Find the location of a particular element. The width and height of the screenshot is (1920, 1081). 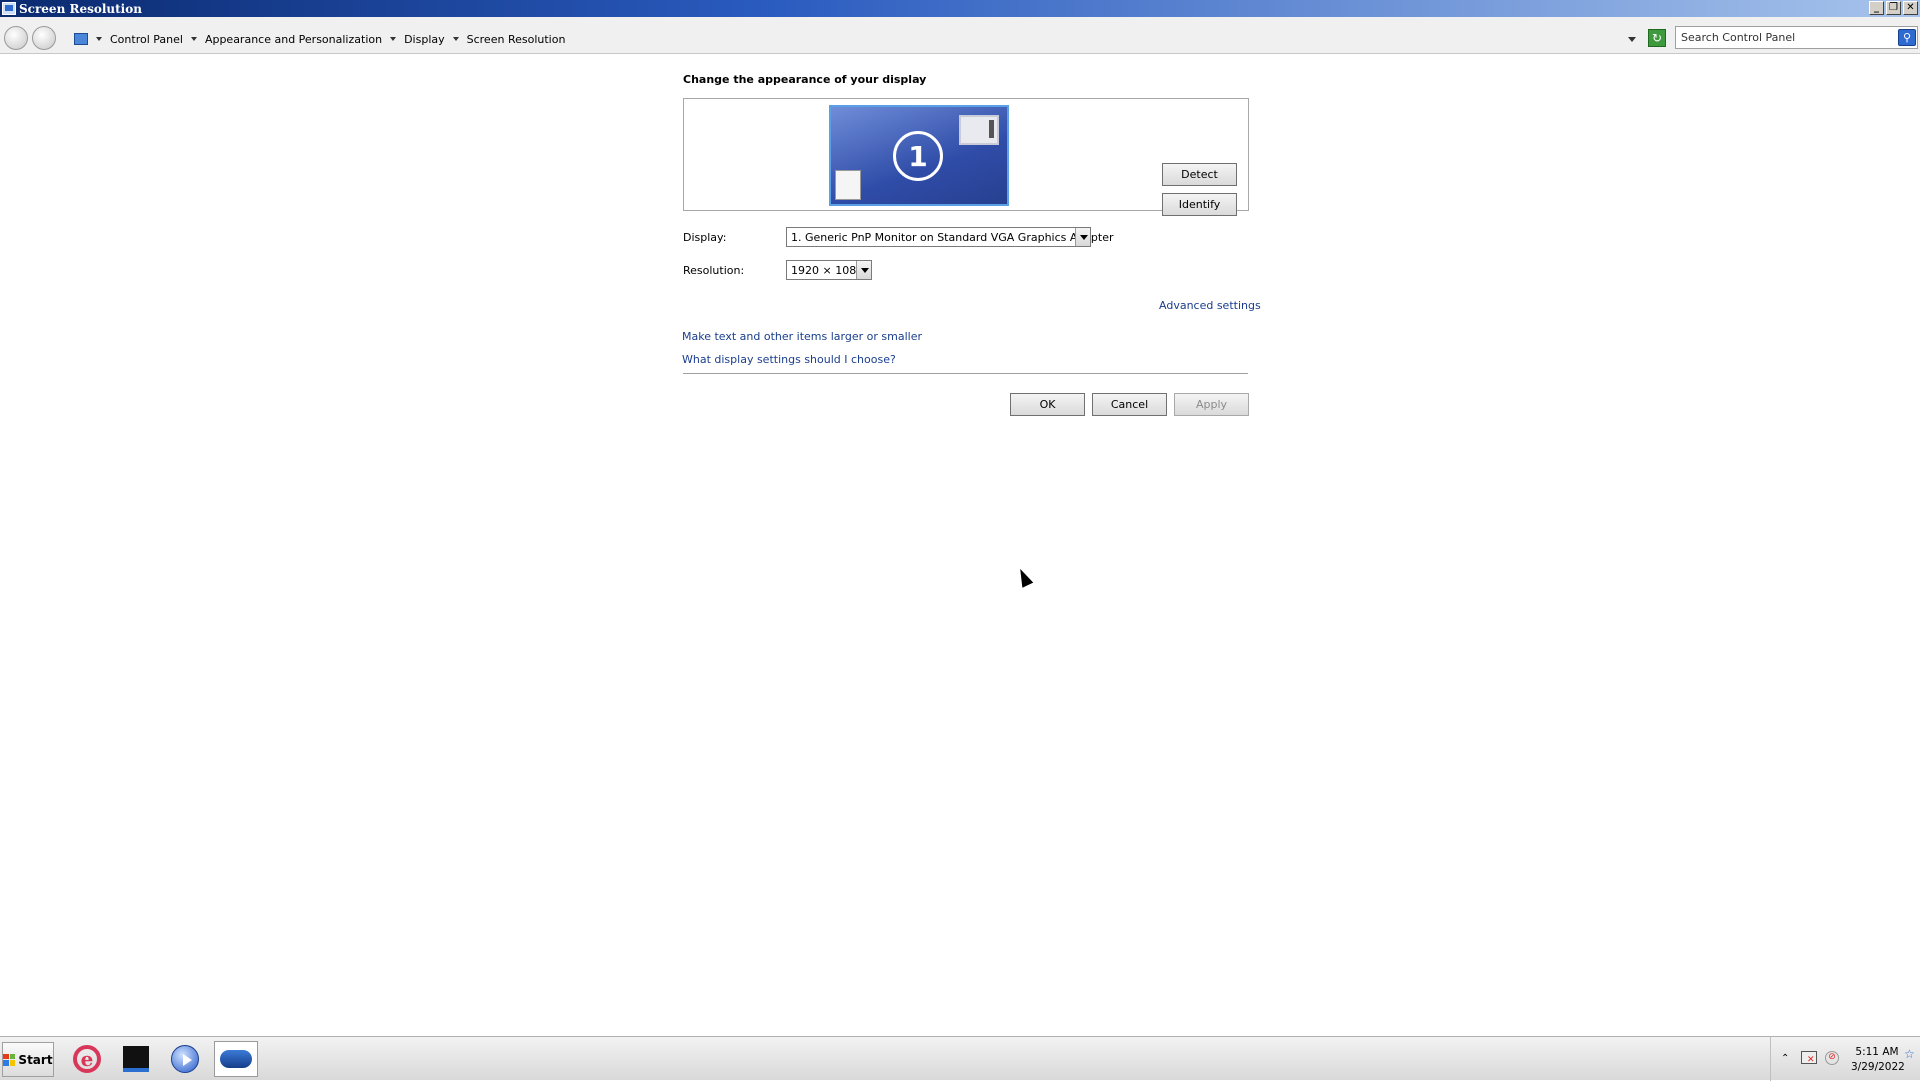

breadcrumb-appearance: Appearance and Personalization is located at coordinates (293, 39).